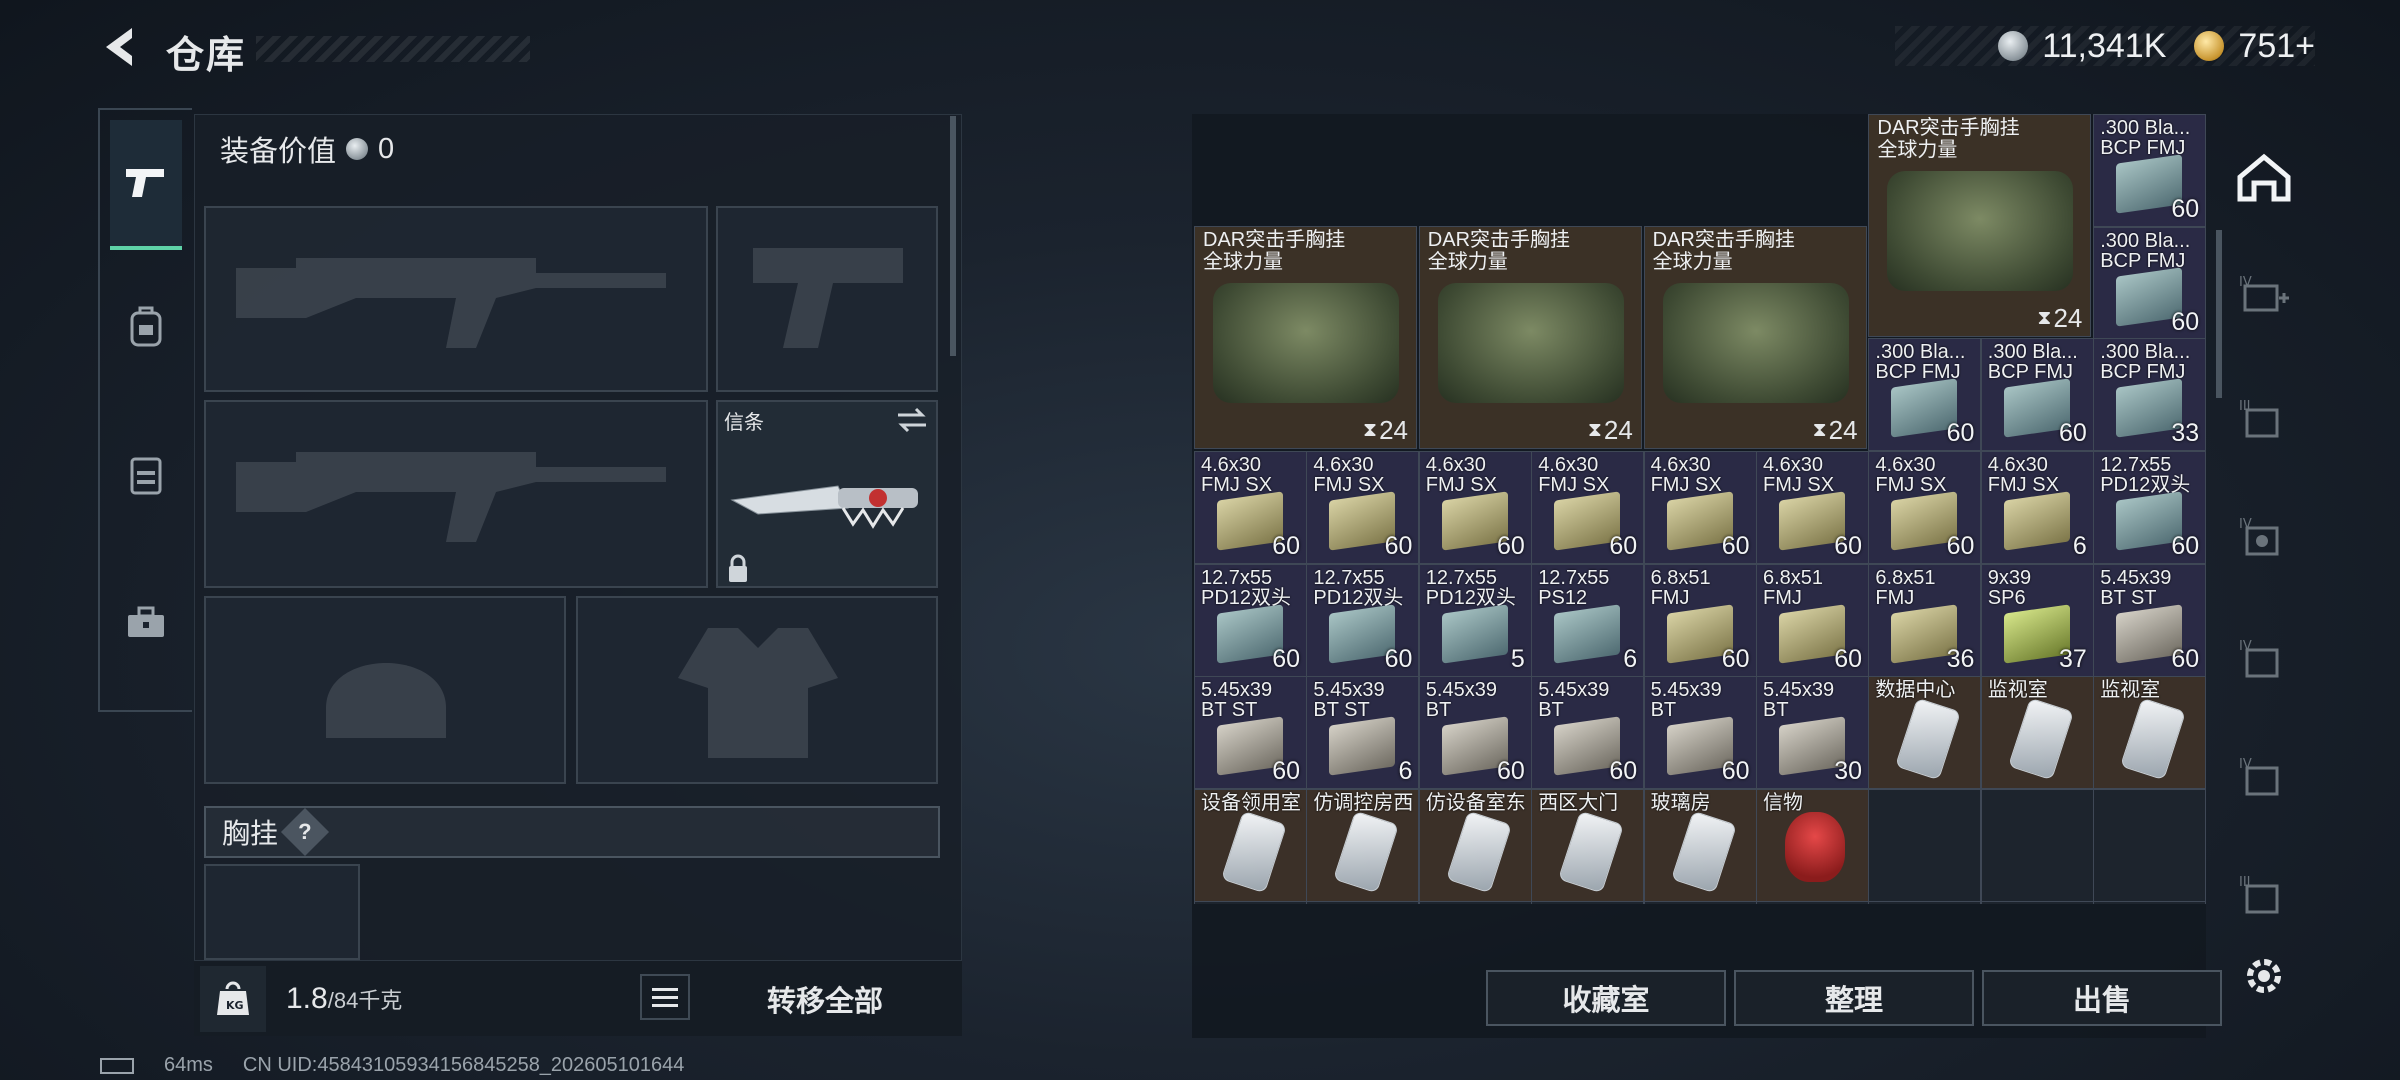 The width and height of the screenshot is (2400, 1080). What do you see at coordinates (1812, 845) in the screenshot?
I see `stash-item-key: 信物` at bounding box center [1812, 845].